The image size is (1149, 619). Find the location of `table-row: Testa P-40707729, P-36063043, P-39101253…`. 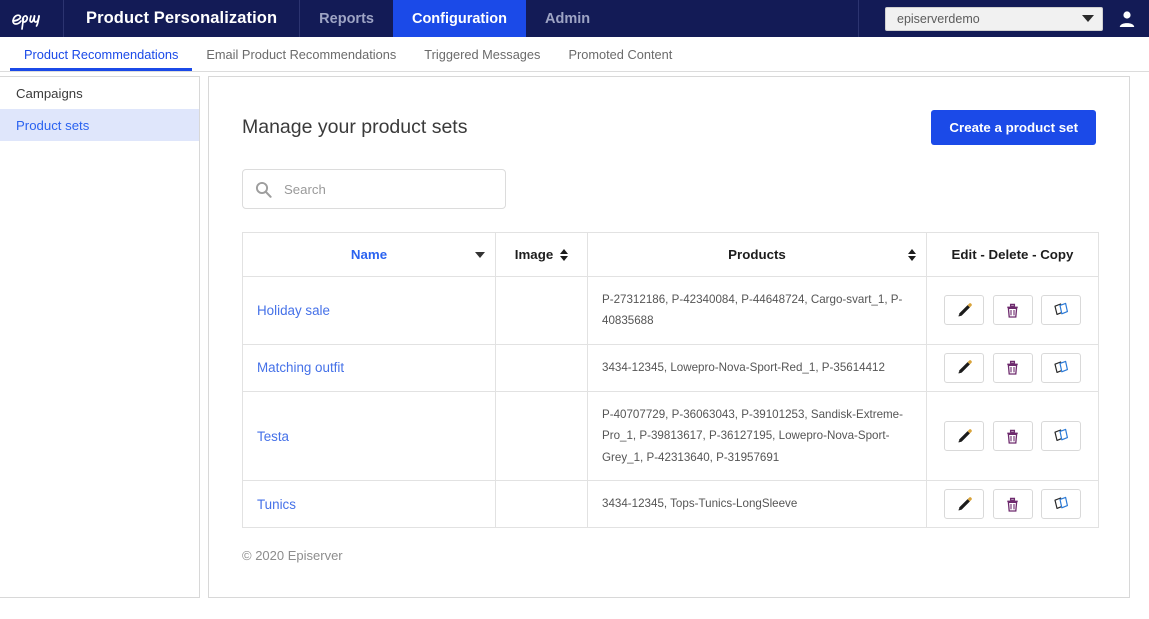

table-row: Testa P-40707729, P-36063043, P-39101253… is located at coordinates (670, 436).